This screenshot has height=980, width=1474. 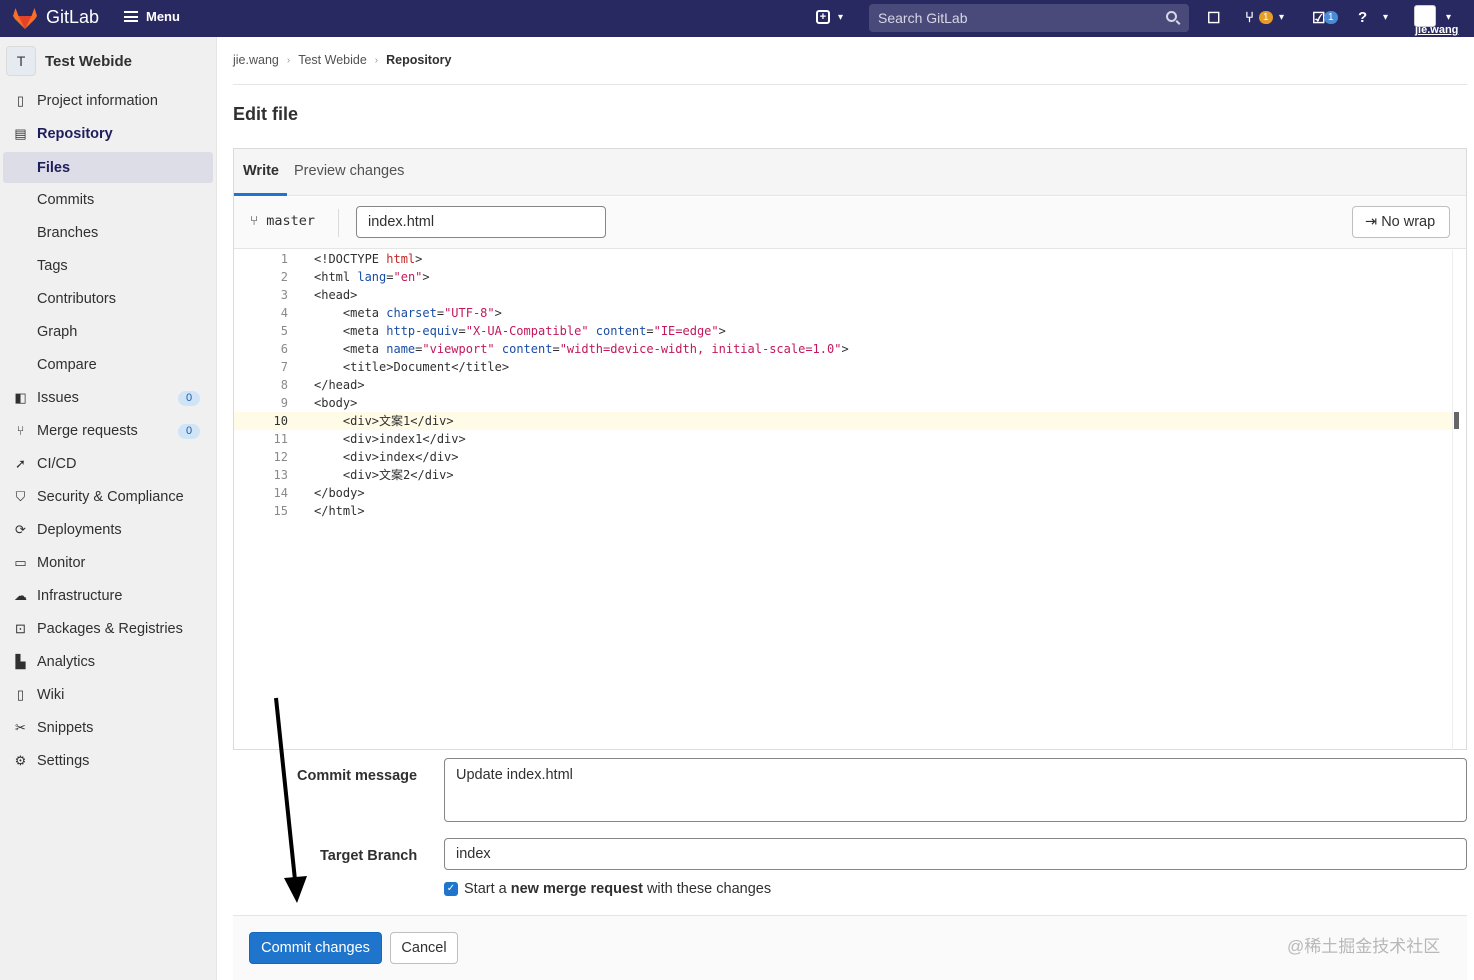 What do you see at coordinates (20, 529) in the screenshot?
I see `deployments-icon: ⟳` at bounding box center [20, 529].